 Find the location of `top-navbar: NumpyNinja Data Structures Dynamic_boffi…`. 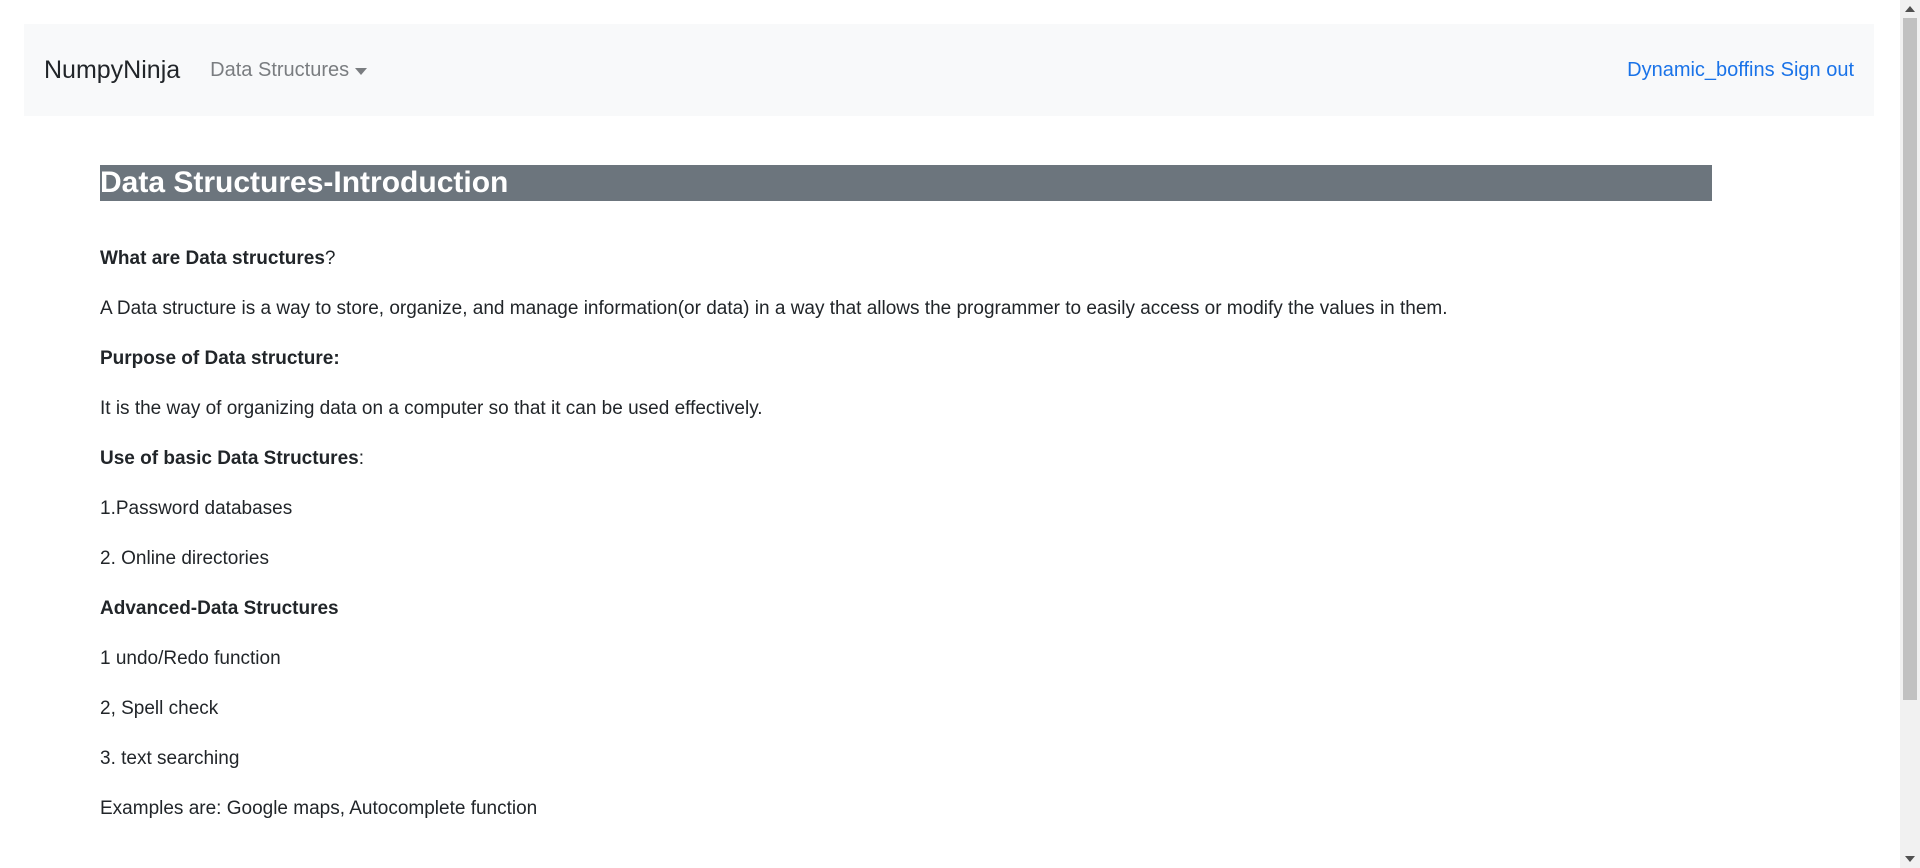

top-navbar: NumpyNinja Data Structures Dynamic_boffi… is located at coordinates (949, 70).